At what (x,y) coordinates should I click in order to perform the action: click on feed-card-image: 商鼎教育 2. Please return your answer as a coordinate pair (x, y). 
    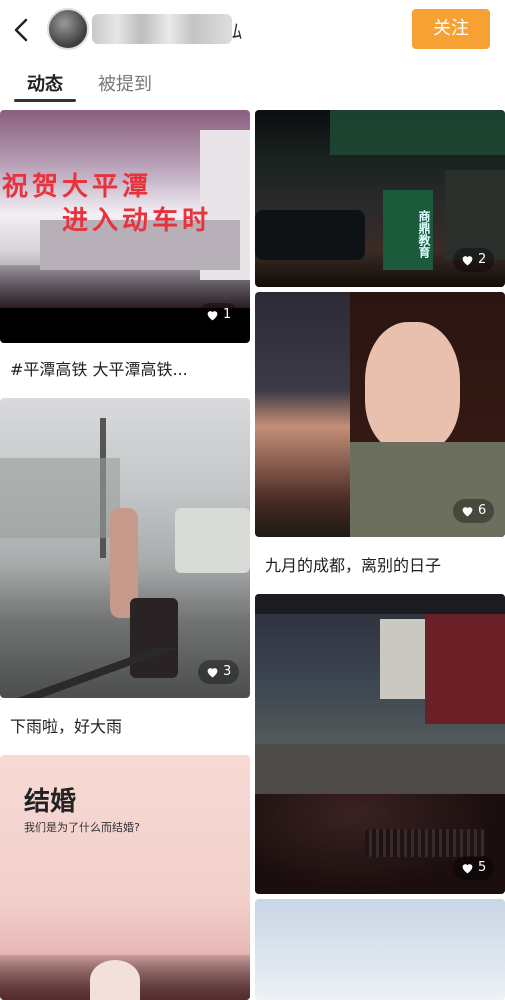
    Looking at the image, I should click on (380, 198).